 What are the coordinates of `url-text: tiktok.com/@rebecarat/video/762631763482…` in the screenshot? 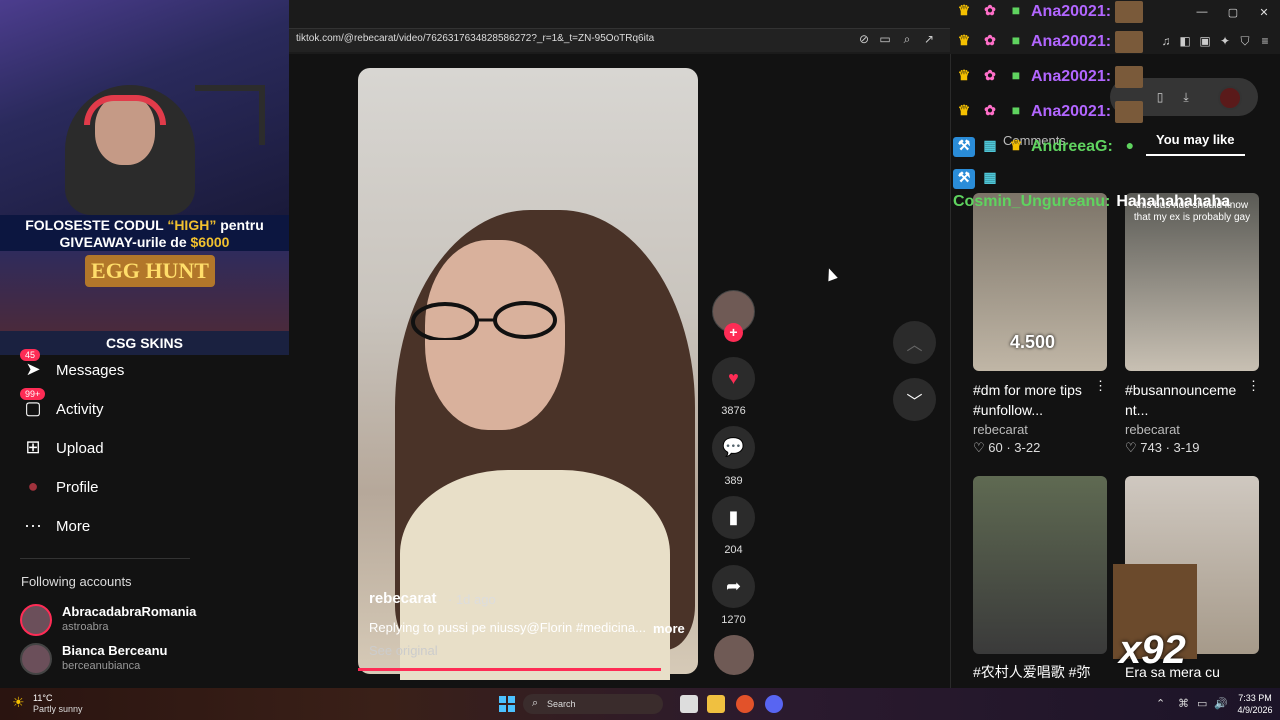 It's located at (475, 38).